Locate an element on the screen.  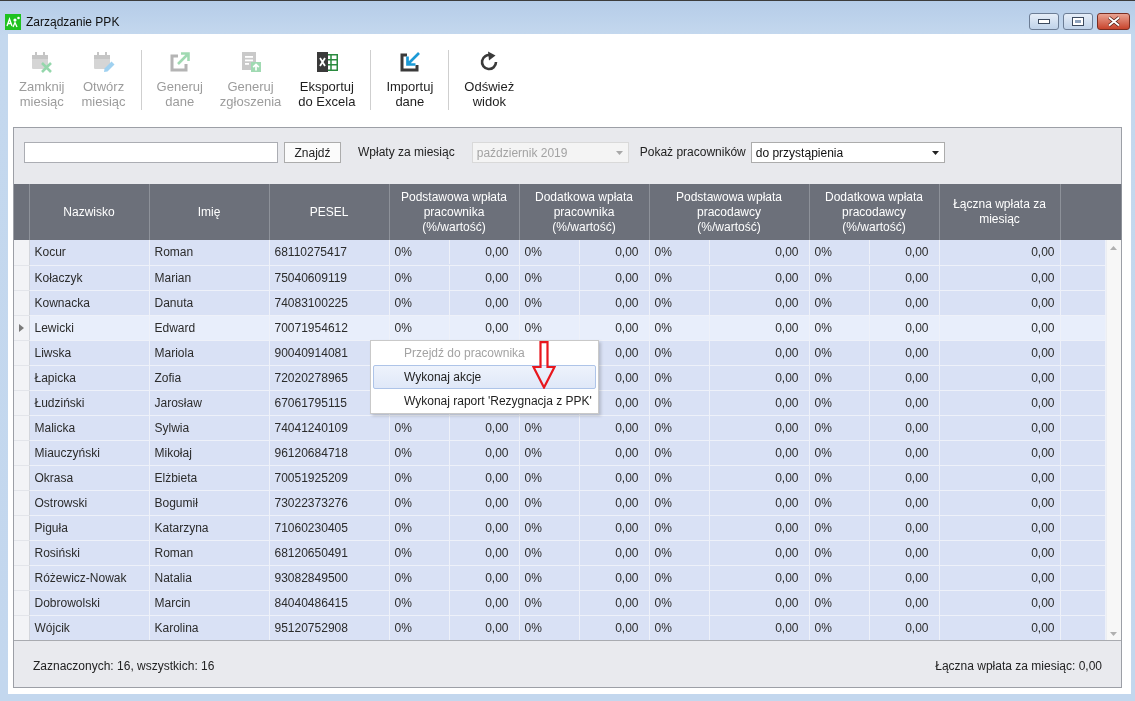
table-row: Rosiński Roman 68120650491 0% 0,00 0% 0,00 0% 0,00 0% 0,00 0,00 is located at coordinates (559, 552).